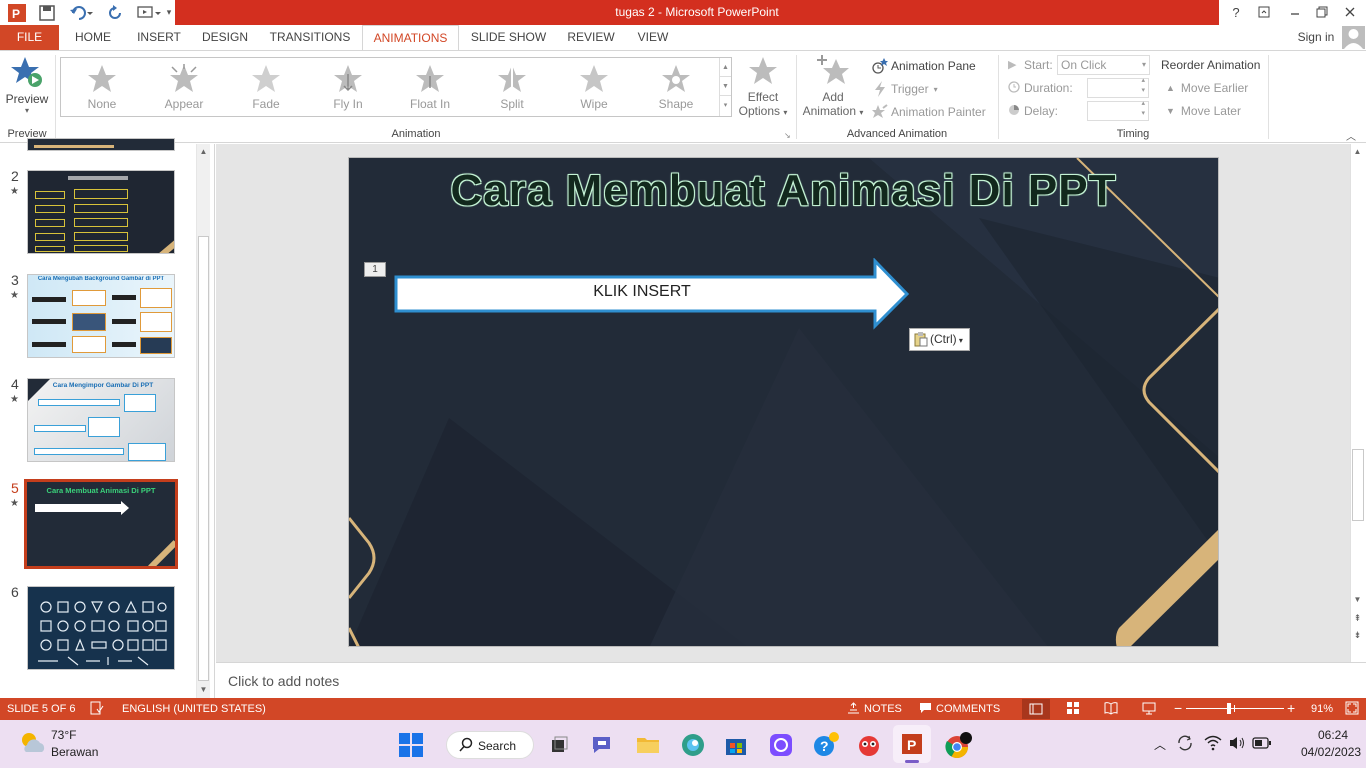 This screenshot has height=768, width=1366. I want to click on collapse-ribbon-icon: ︿, so click(1351, 135).